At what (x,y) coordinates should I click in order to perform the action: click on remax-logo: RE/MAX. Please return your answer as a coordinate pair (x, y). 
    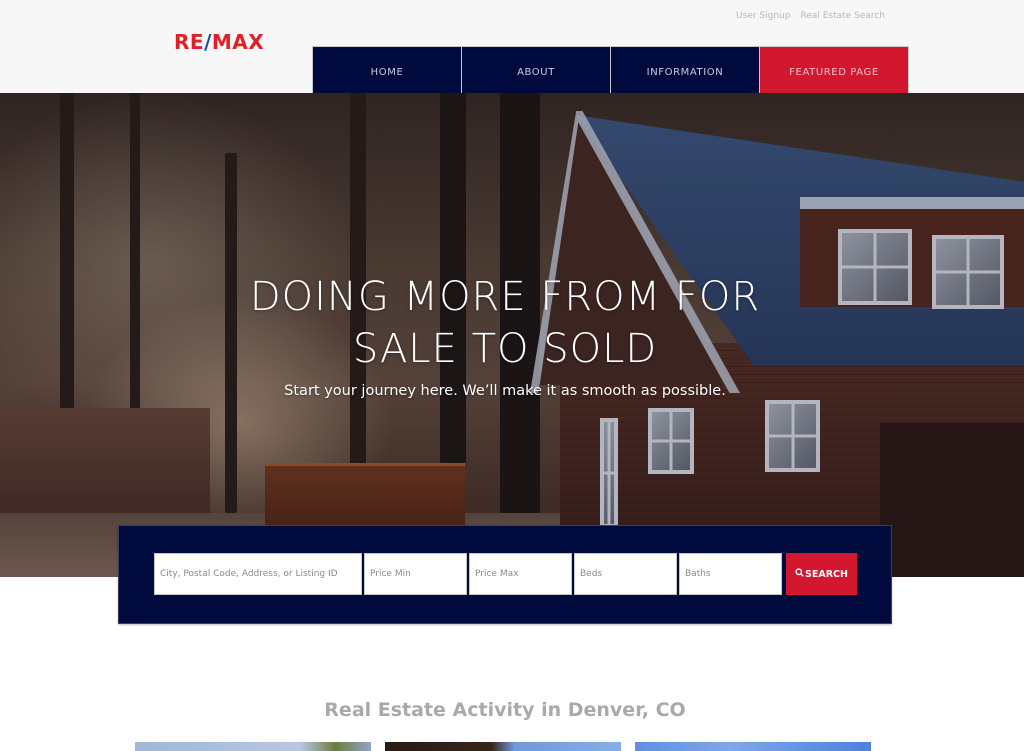
    Looking at the image, I should click on (219, 42).